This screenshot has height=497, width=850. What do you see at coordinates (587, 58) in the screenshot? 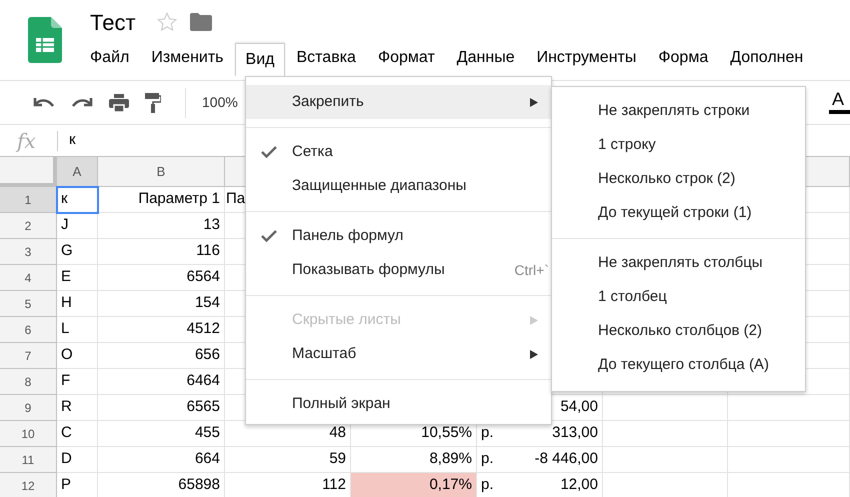
I see `menu-item: Инструменты` at bounding box center [587, 58].